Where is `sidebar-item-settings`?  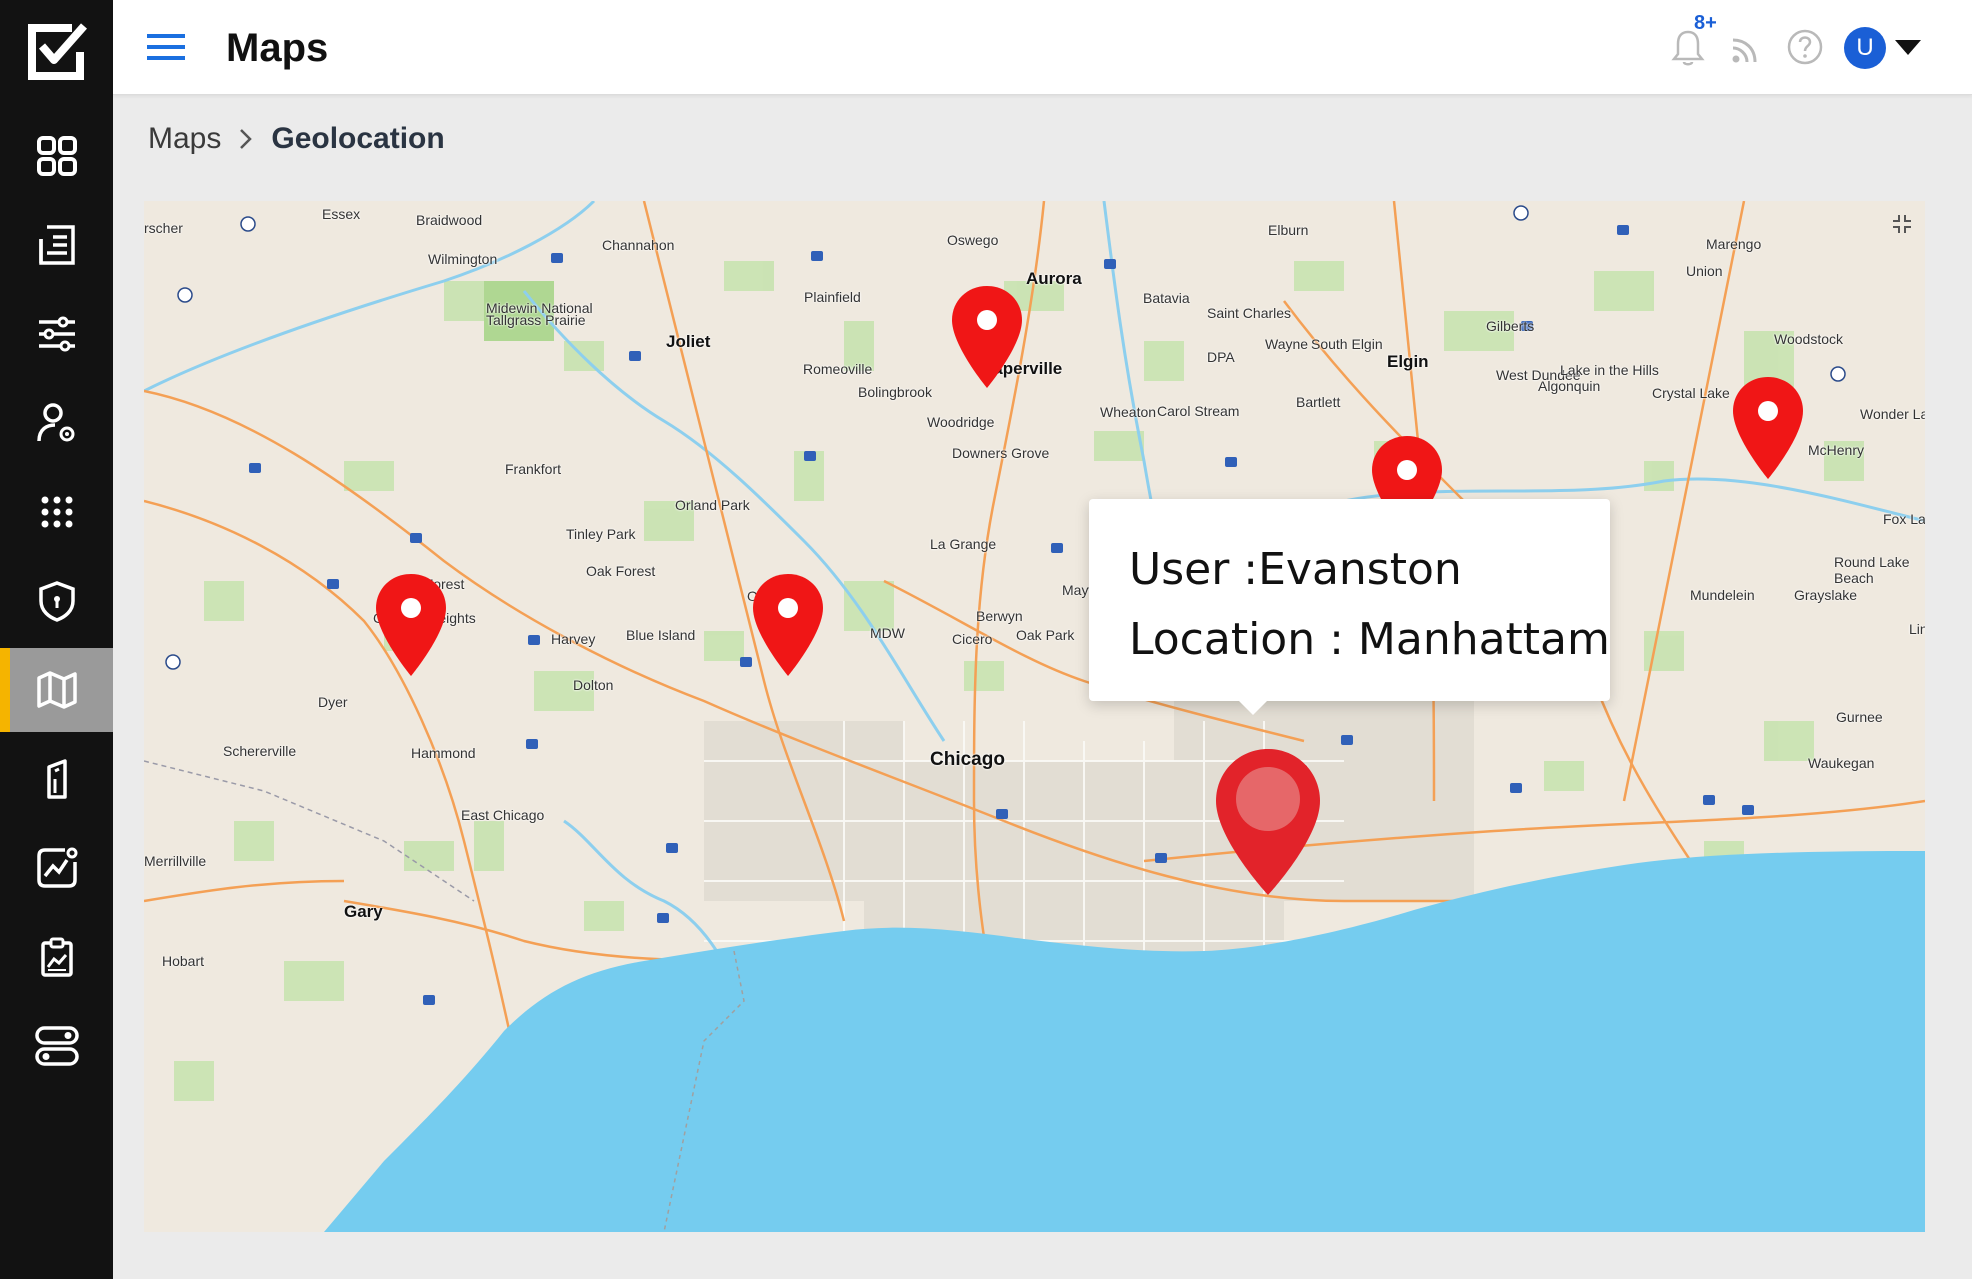
sidebar-item-settings is located at coordinates (56, 334).